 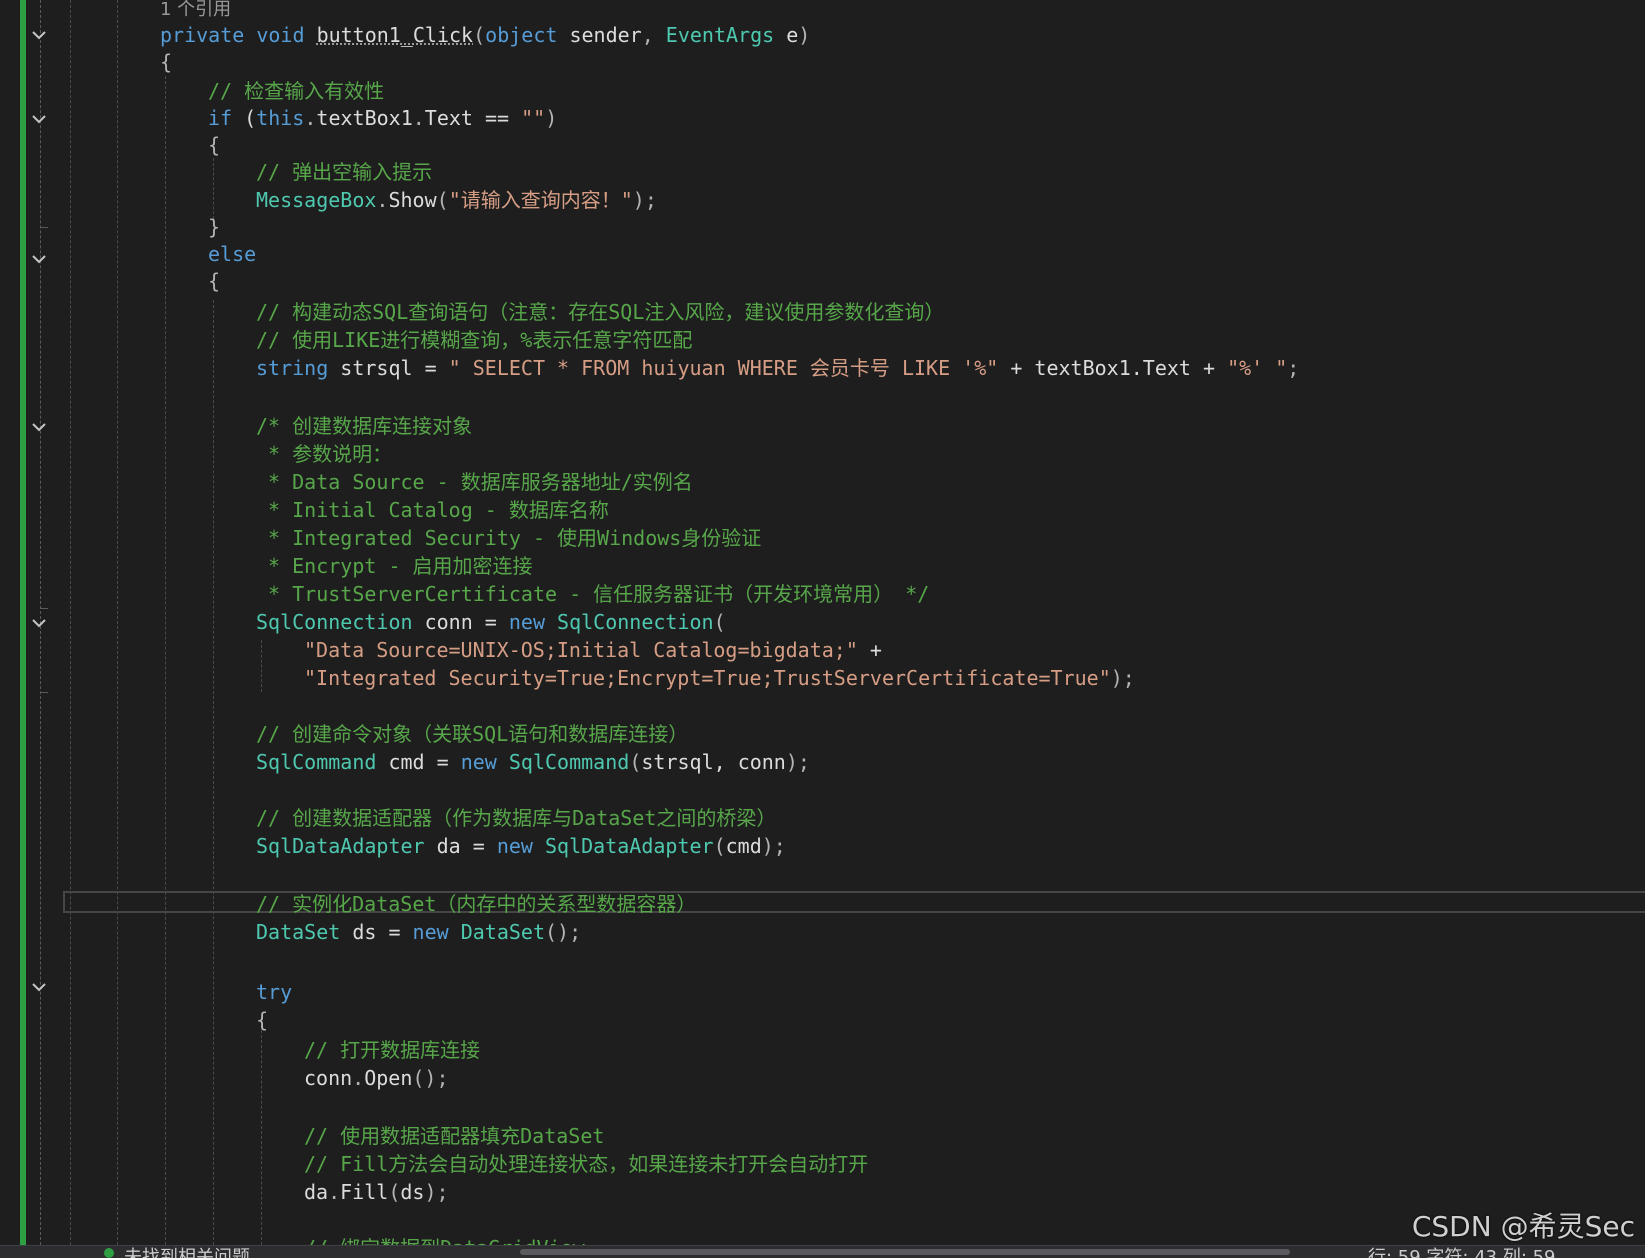 I want to click on code-token: "%' ", so click(x=1257, y=368).